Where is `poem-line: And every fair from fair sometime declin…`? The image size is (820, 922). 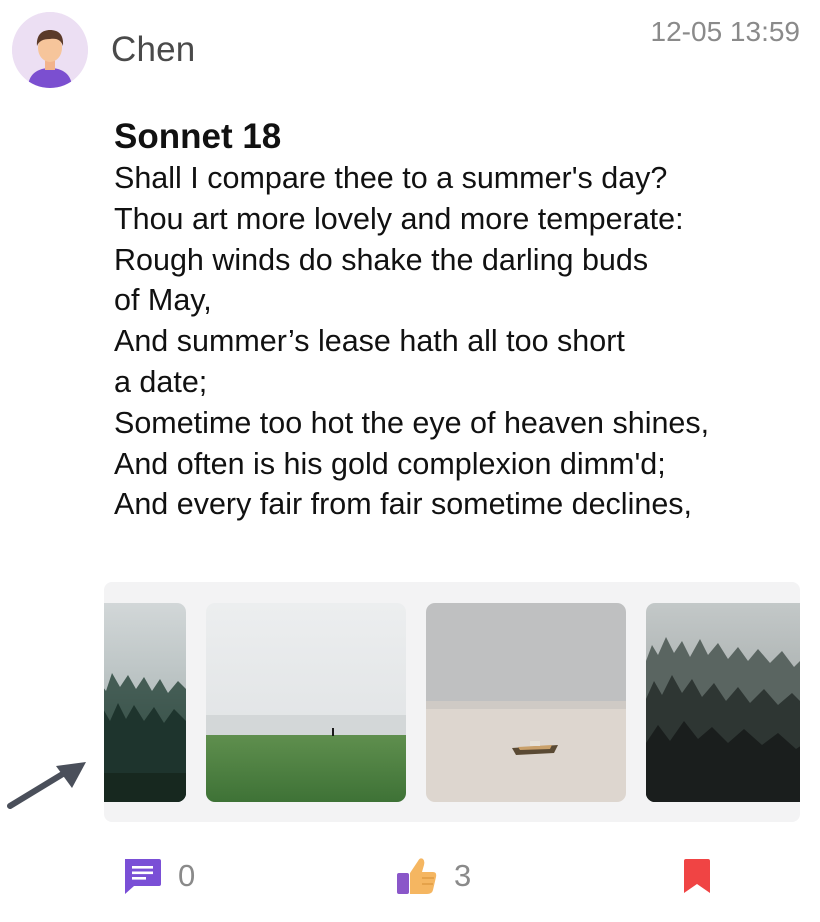 poem-line: And every fair from fair sometime declin… is located at coordinates (403, 504).